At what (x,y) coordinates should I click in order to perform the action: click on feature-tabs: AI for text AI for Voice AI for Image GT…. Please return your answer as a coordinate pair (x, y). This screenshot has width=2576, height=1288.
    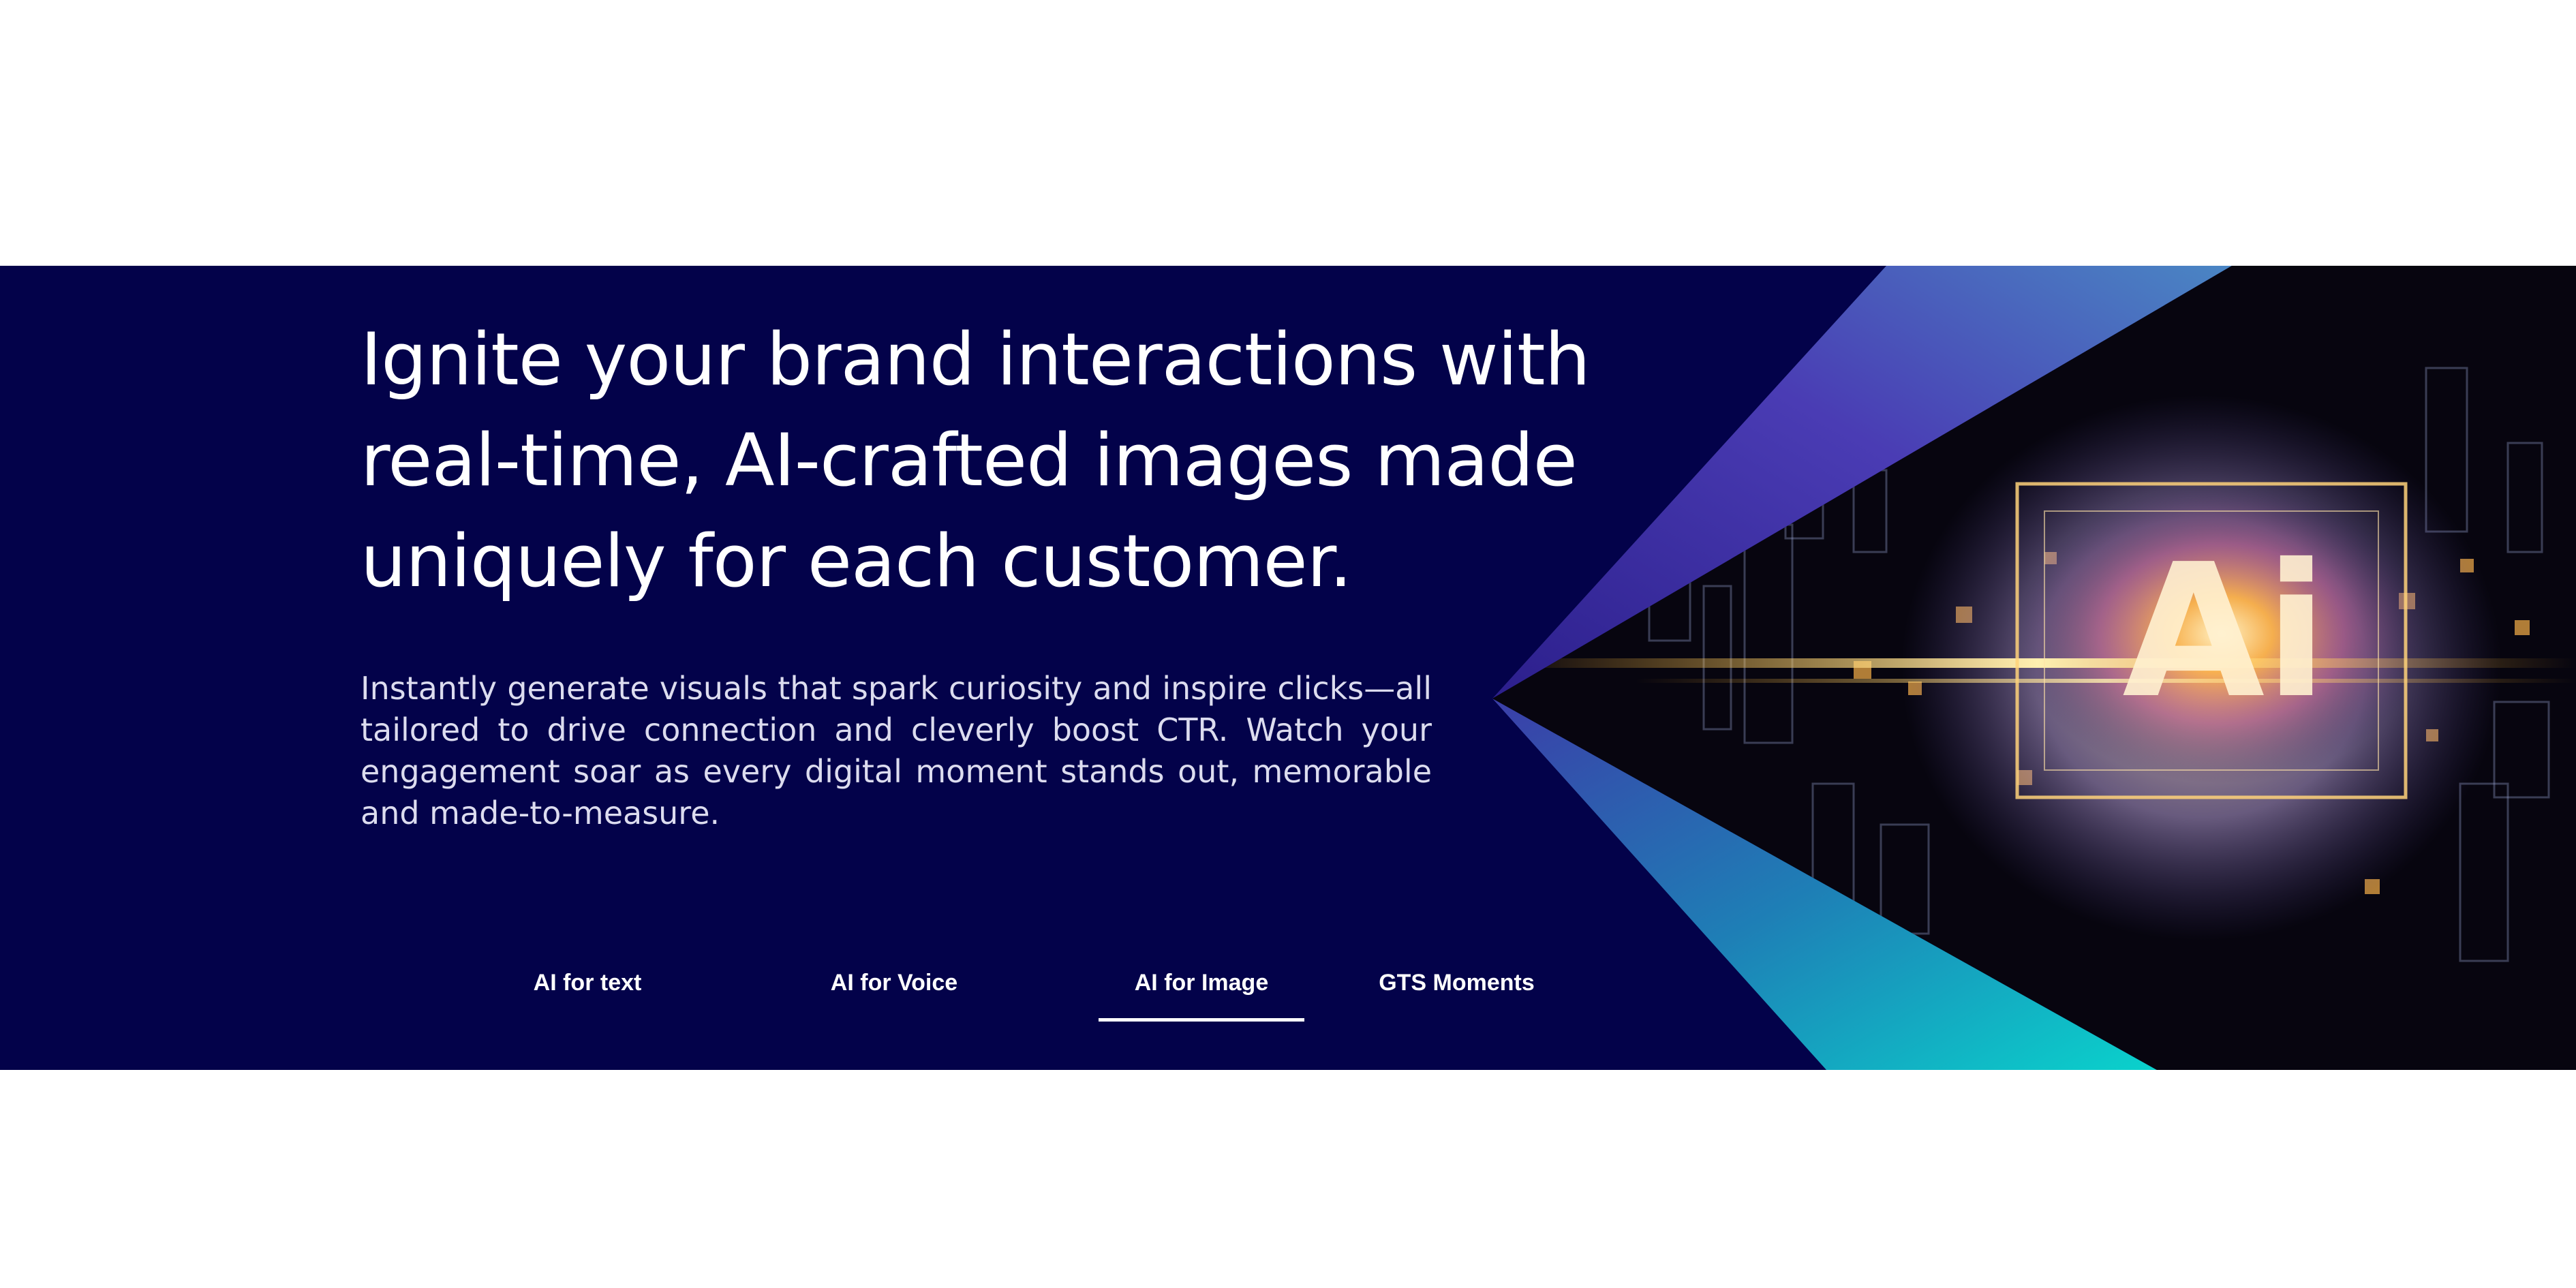
    Looking at the image, I should click on (1288, 988).